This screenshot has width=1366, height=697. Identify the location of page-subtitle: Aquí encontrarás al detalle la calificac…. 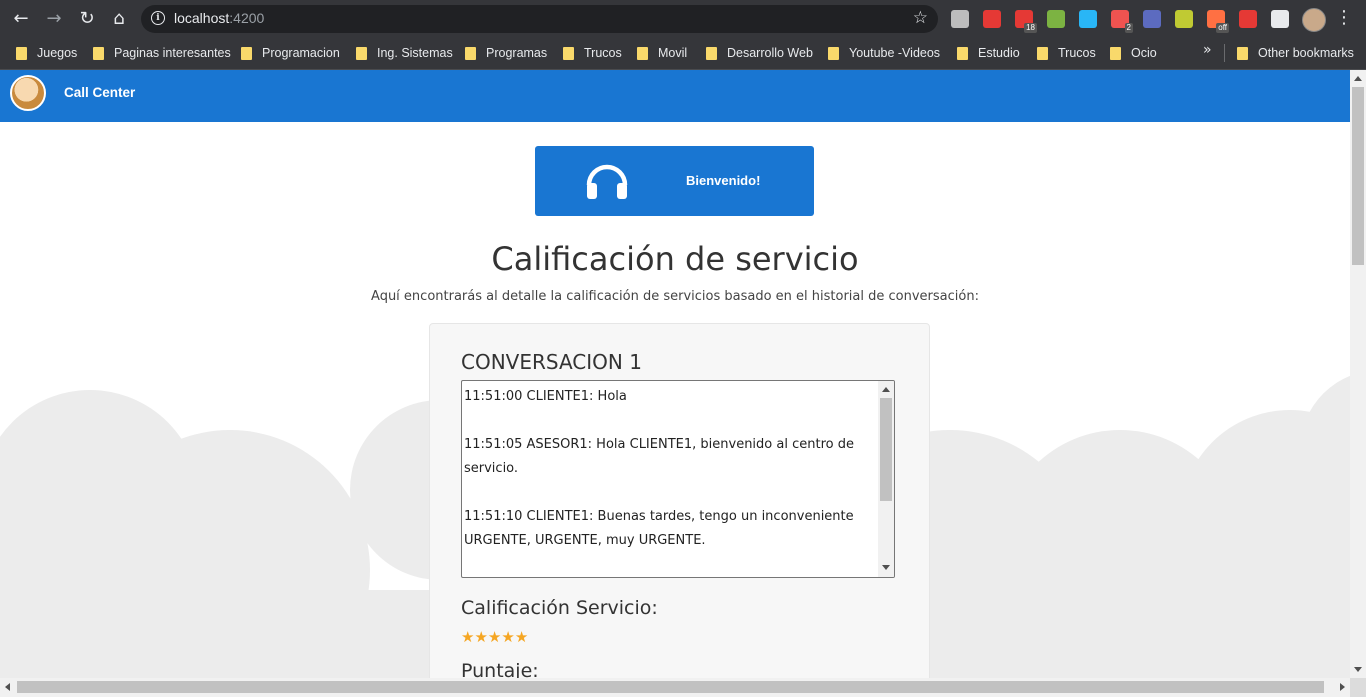
(675, 296).